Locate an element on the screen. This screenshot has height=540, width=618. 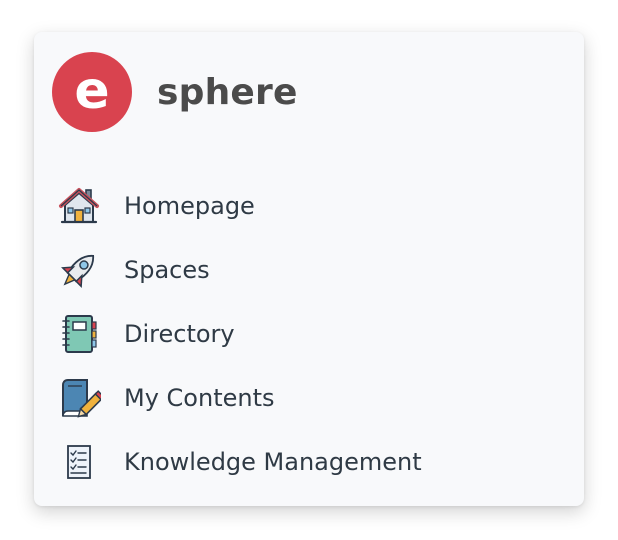
logo-e-glyph: e is located at coordinates (91, 91).